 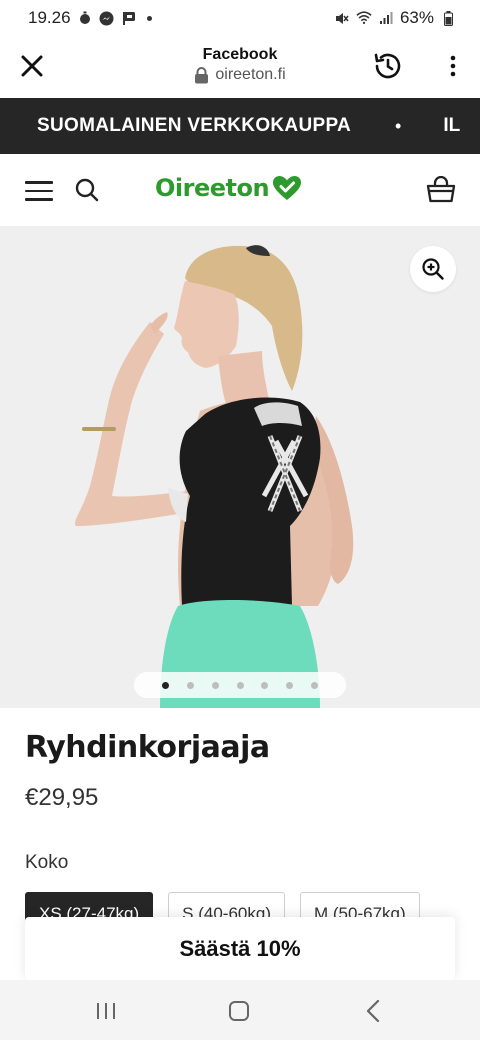 I want to click on system-navigation-bar, so click(x=240, y=1010).